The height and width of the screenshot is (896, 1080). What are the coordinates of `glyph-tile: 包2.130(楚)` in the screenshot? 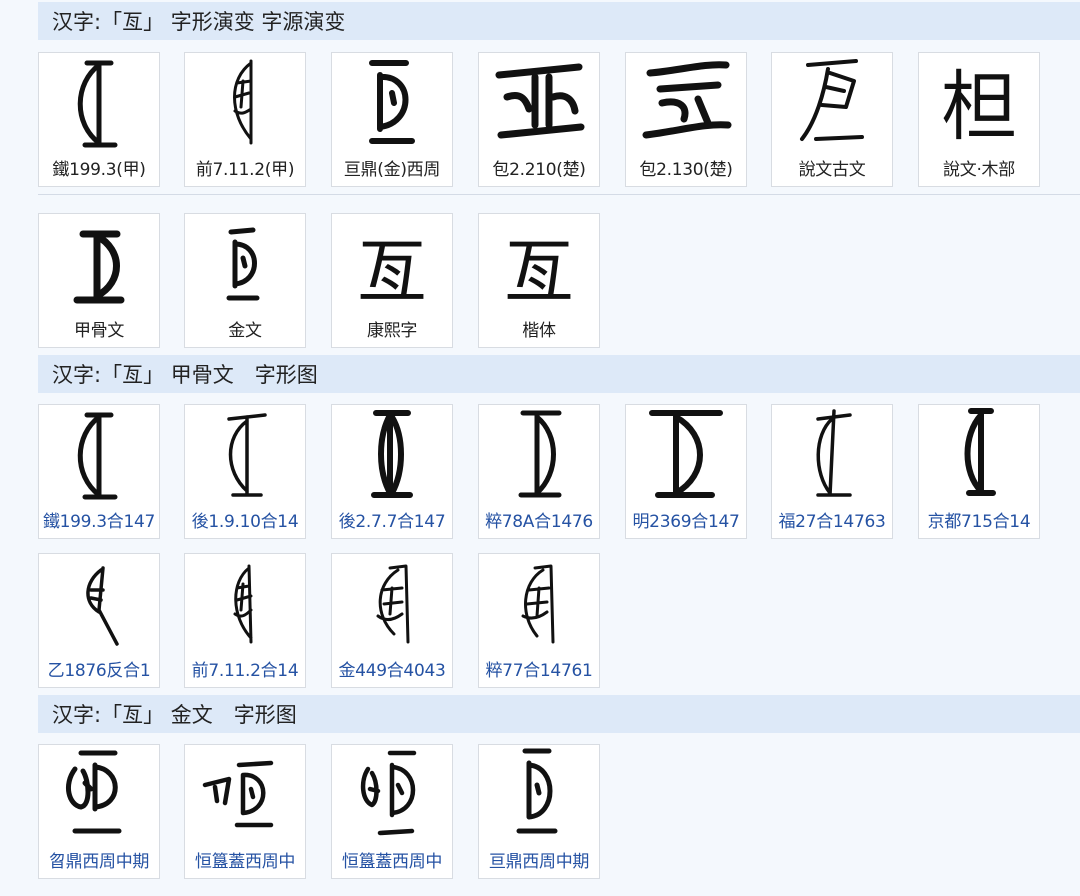 It's located at (686, 119).